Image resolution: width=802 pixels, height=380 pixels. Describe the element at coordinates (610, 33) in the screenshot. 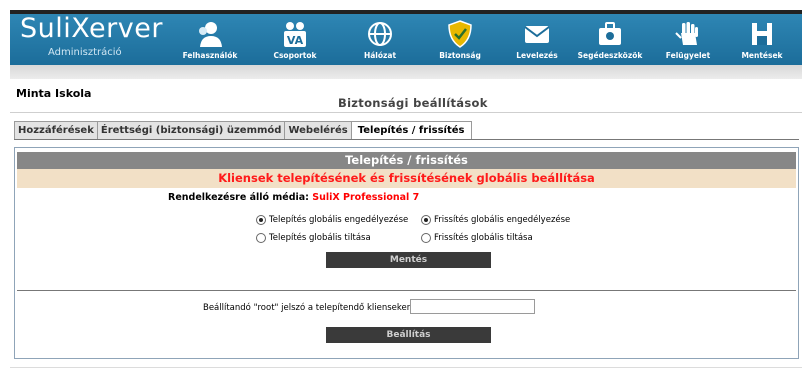

I see `toolbox-icon` at that location.